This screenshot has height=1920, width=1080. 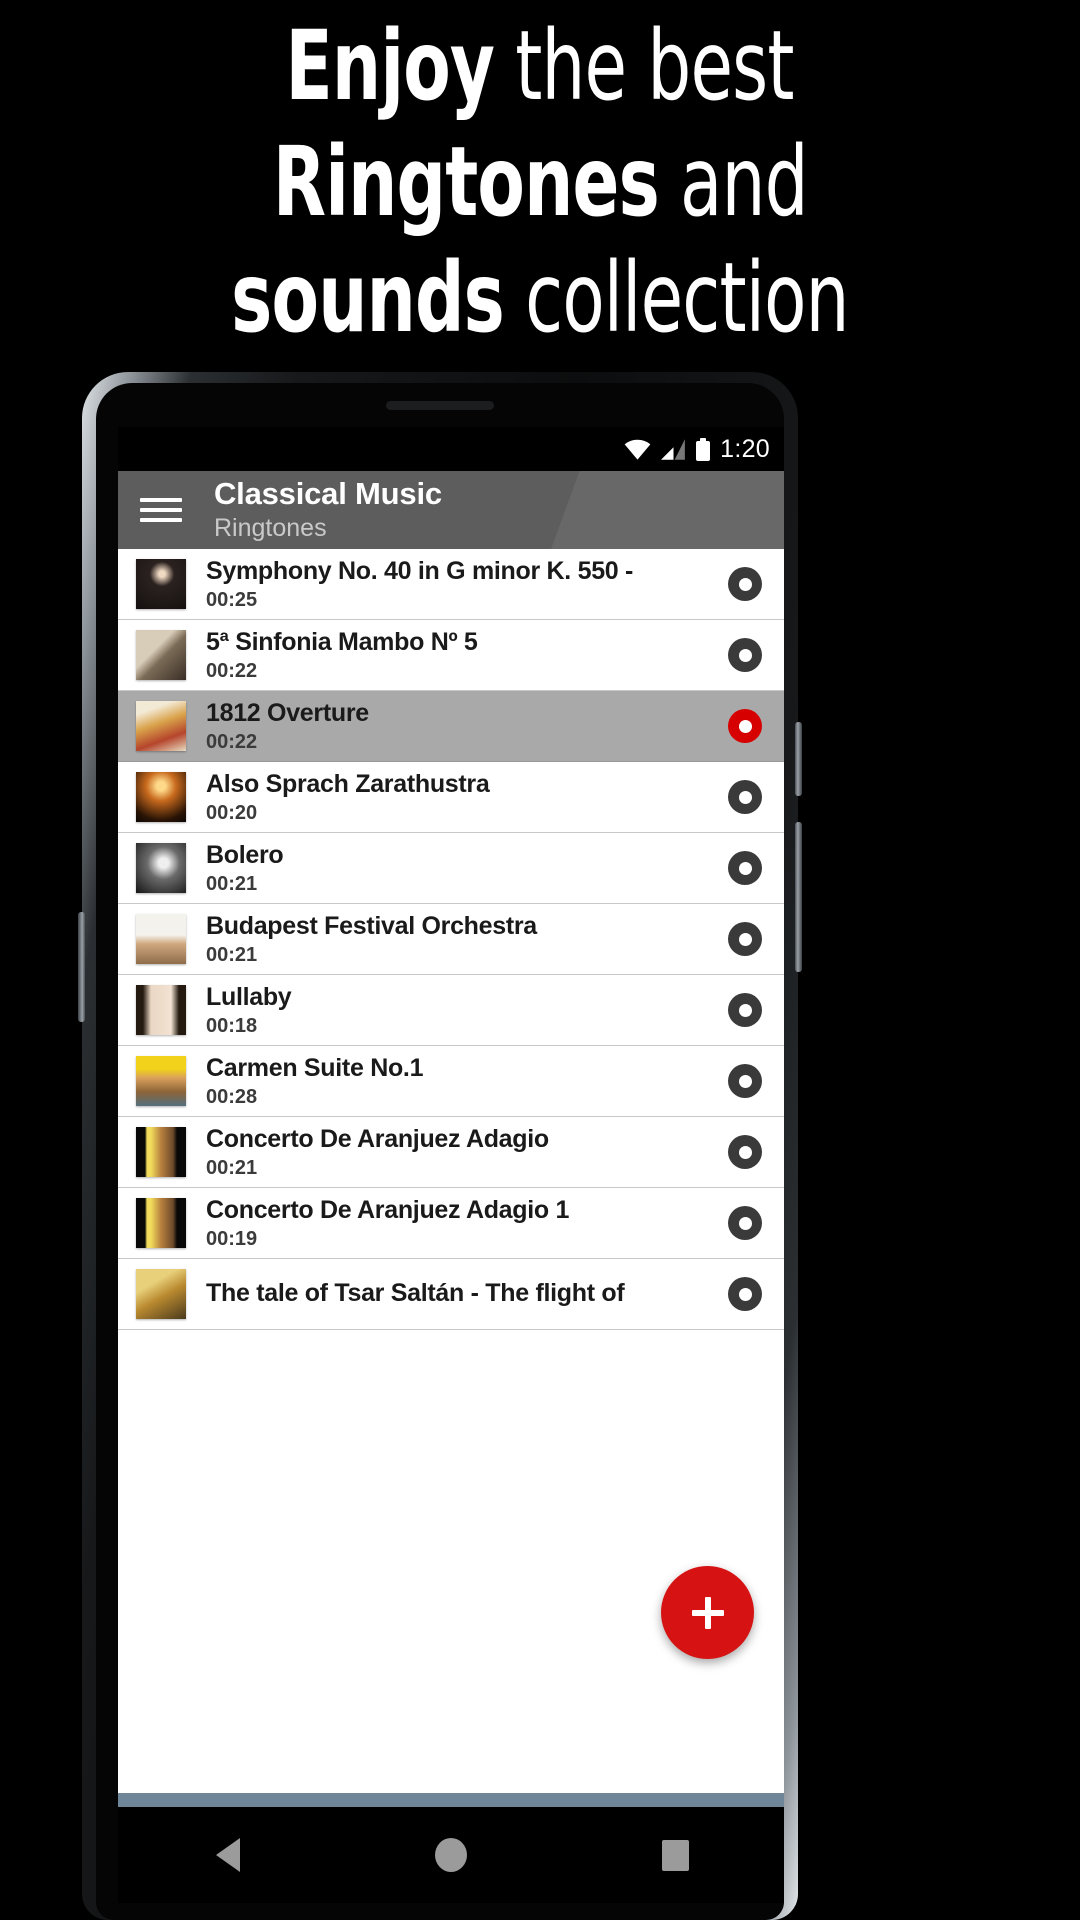 I want to click on headline-line-1-rest: the best, so click(x=644, y=66).